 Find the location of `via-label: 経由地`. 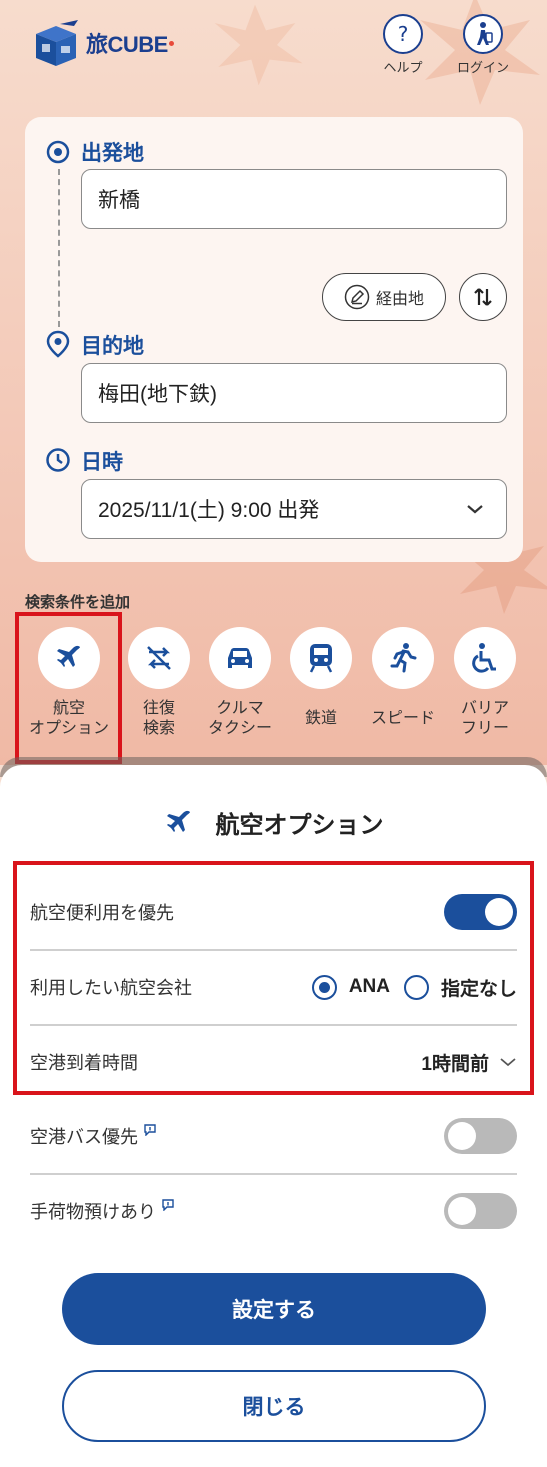

via-label: 経由地 is located at coordinates (399, 299).